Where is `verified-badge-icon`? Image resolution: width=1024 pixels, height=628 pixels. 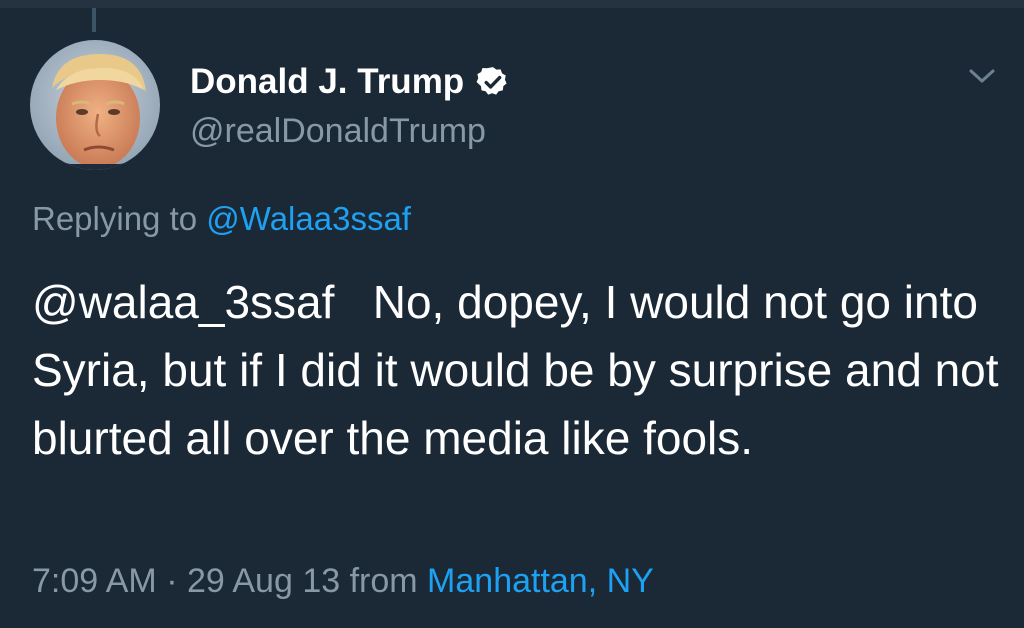
verified-badge-icon is located at coordinates (493, 82).